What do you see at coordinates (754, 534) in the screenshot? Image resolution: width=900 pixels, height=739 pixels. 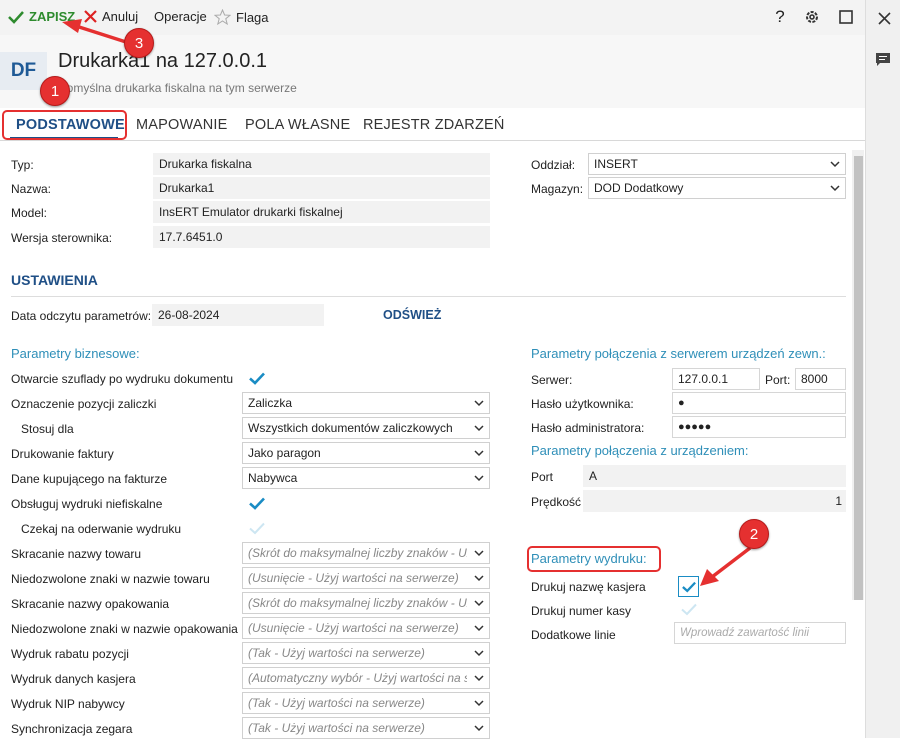 I see `annotation-badge-2: 2` at bounding box center [754, 534].